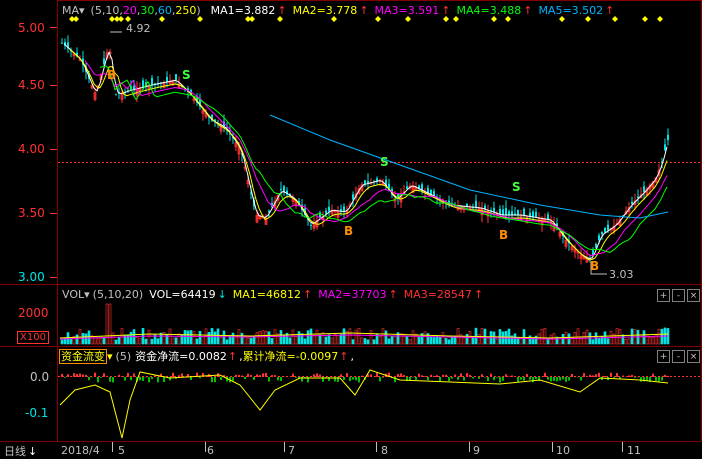 This screenshot has height=459, width=702. Describe the element at coordinates (663, 356) in the screenshot. I see `flow-add-button: +` at that location.